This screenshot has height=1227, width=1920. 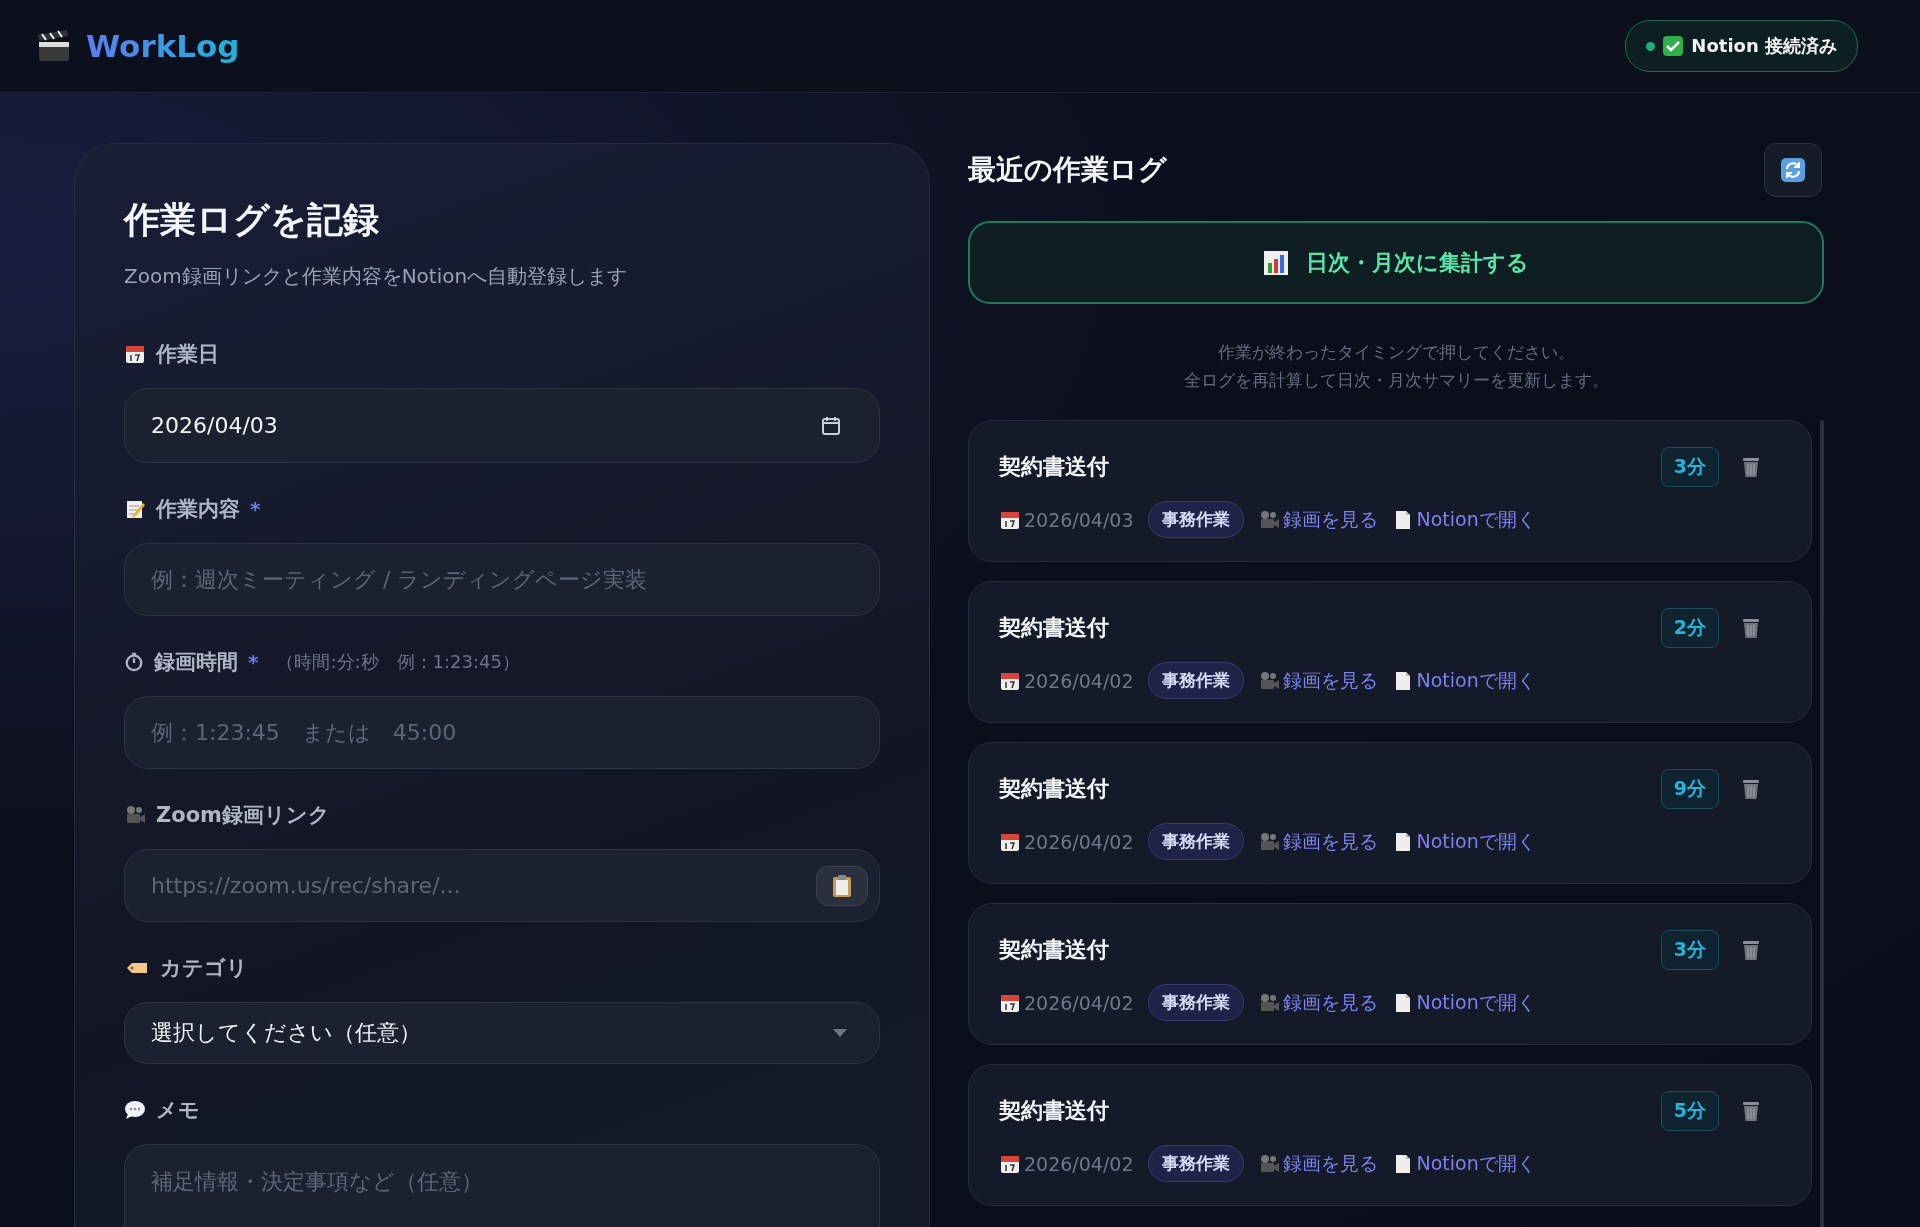 What do you see at coordinates (502, 1033) in the screenshot?
I see `category-select: 選択してください（任意）` at bounding box center [502, 1033].